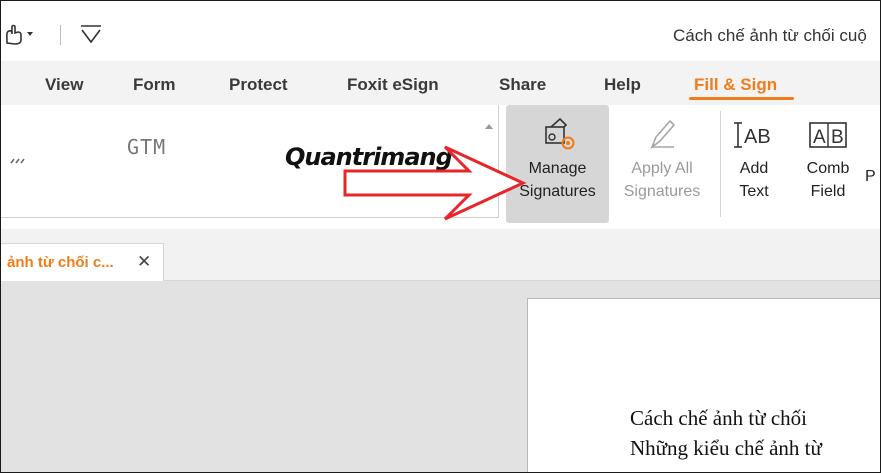  I want to click on ribbon-separator, so click(720, 164).